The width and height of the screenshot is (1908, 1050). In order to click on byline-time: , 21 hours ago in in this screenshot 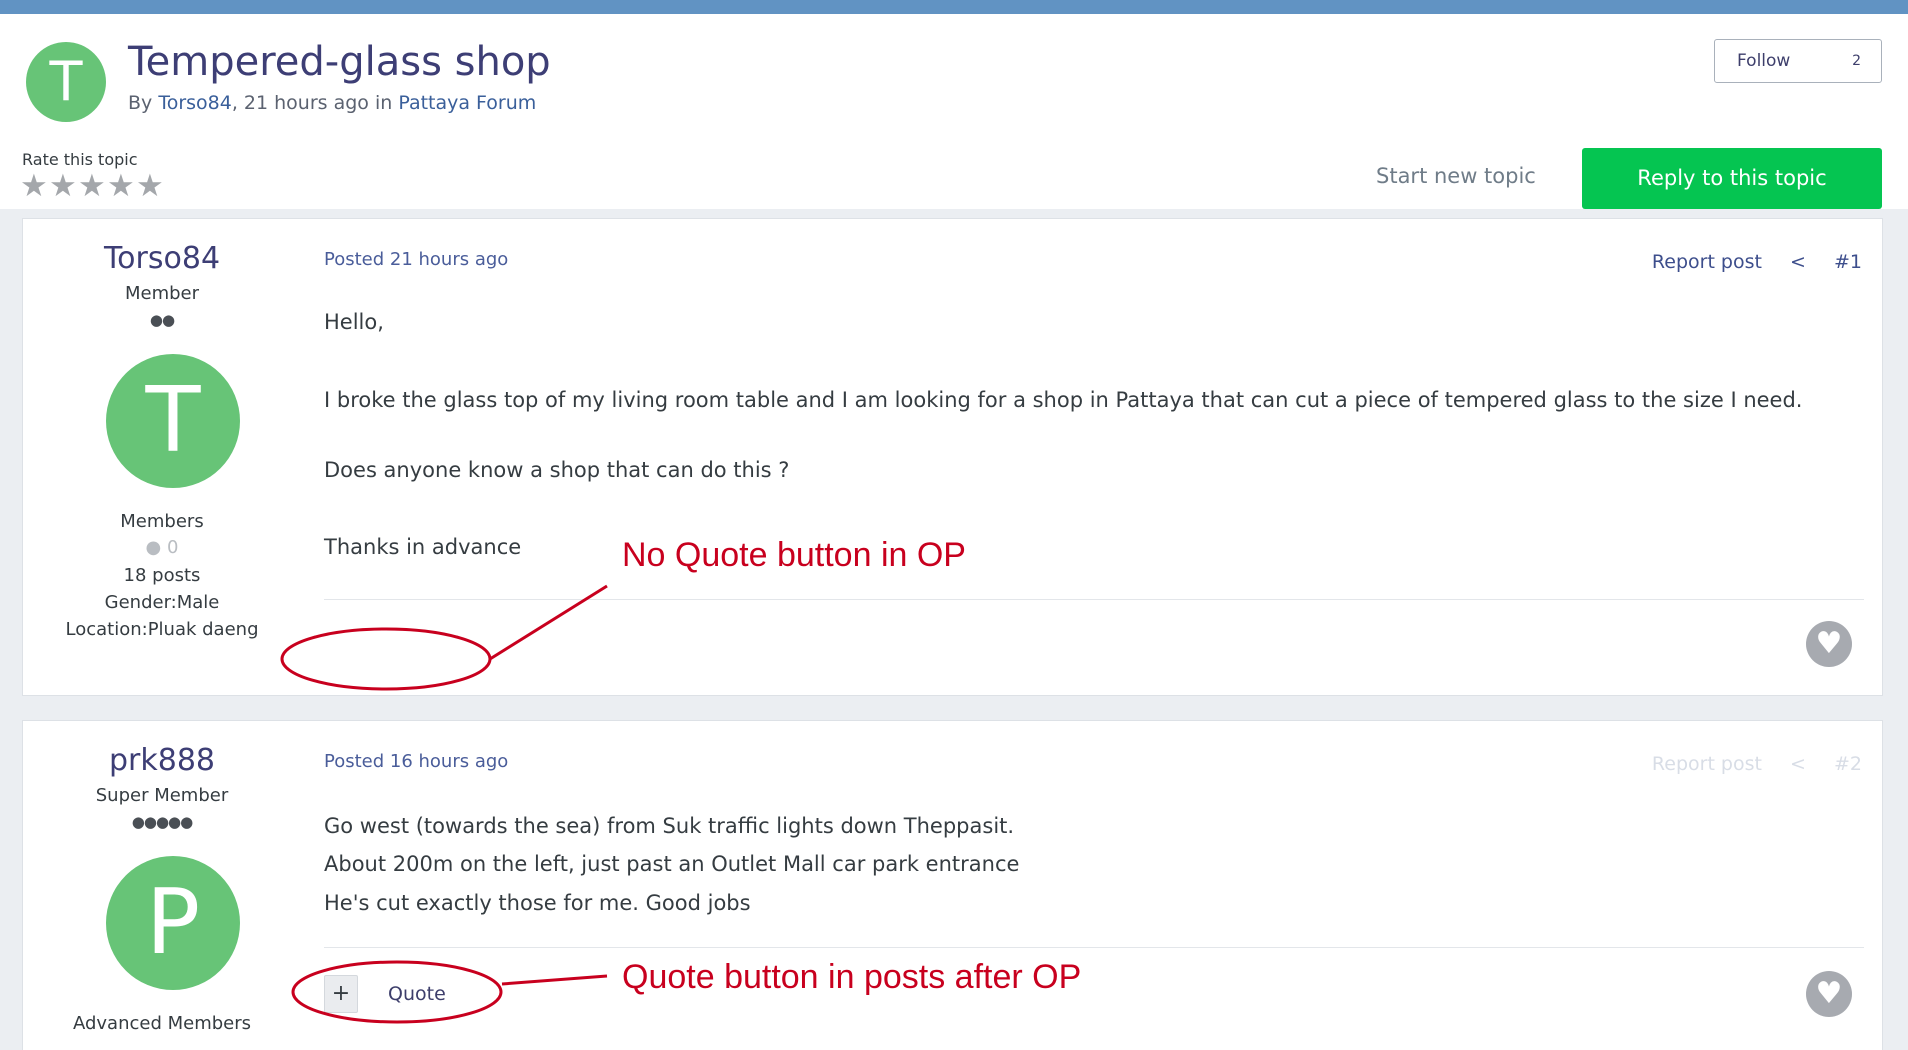, I will do `click(312, 103)`.